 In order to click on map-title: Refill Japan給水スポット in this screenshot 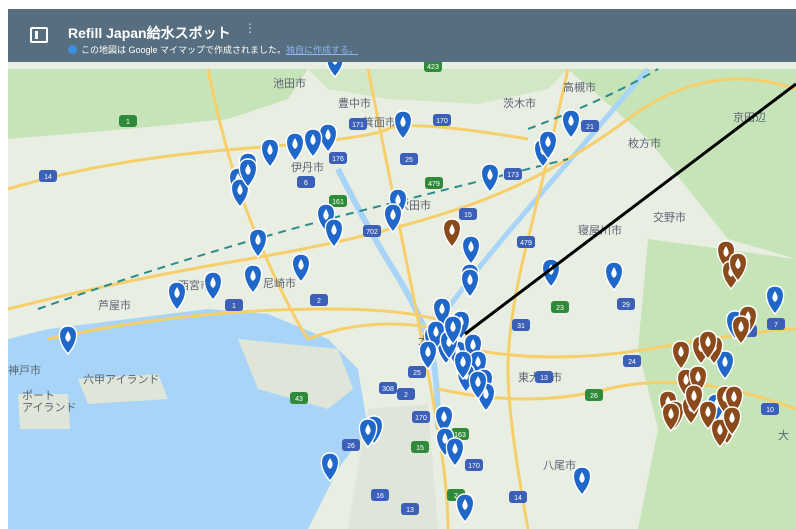, I will do `click(149, 33)`.